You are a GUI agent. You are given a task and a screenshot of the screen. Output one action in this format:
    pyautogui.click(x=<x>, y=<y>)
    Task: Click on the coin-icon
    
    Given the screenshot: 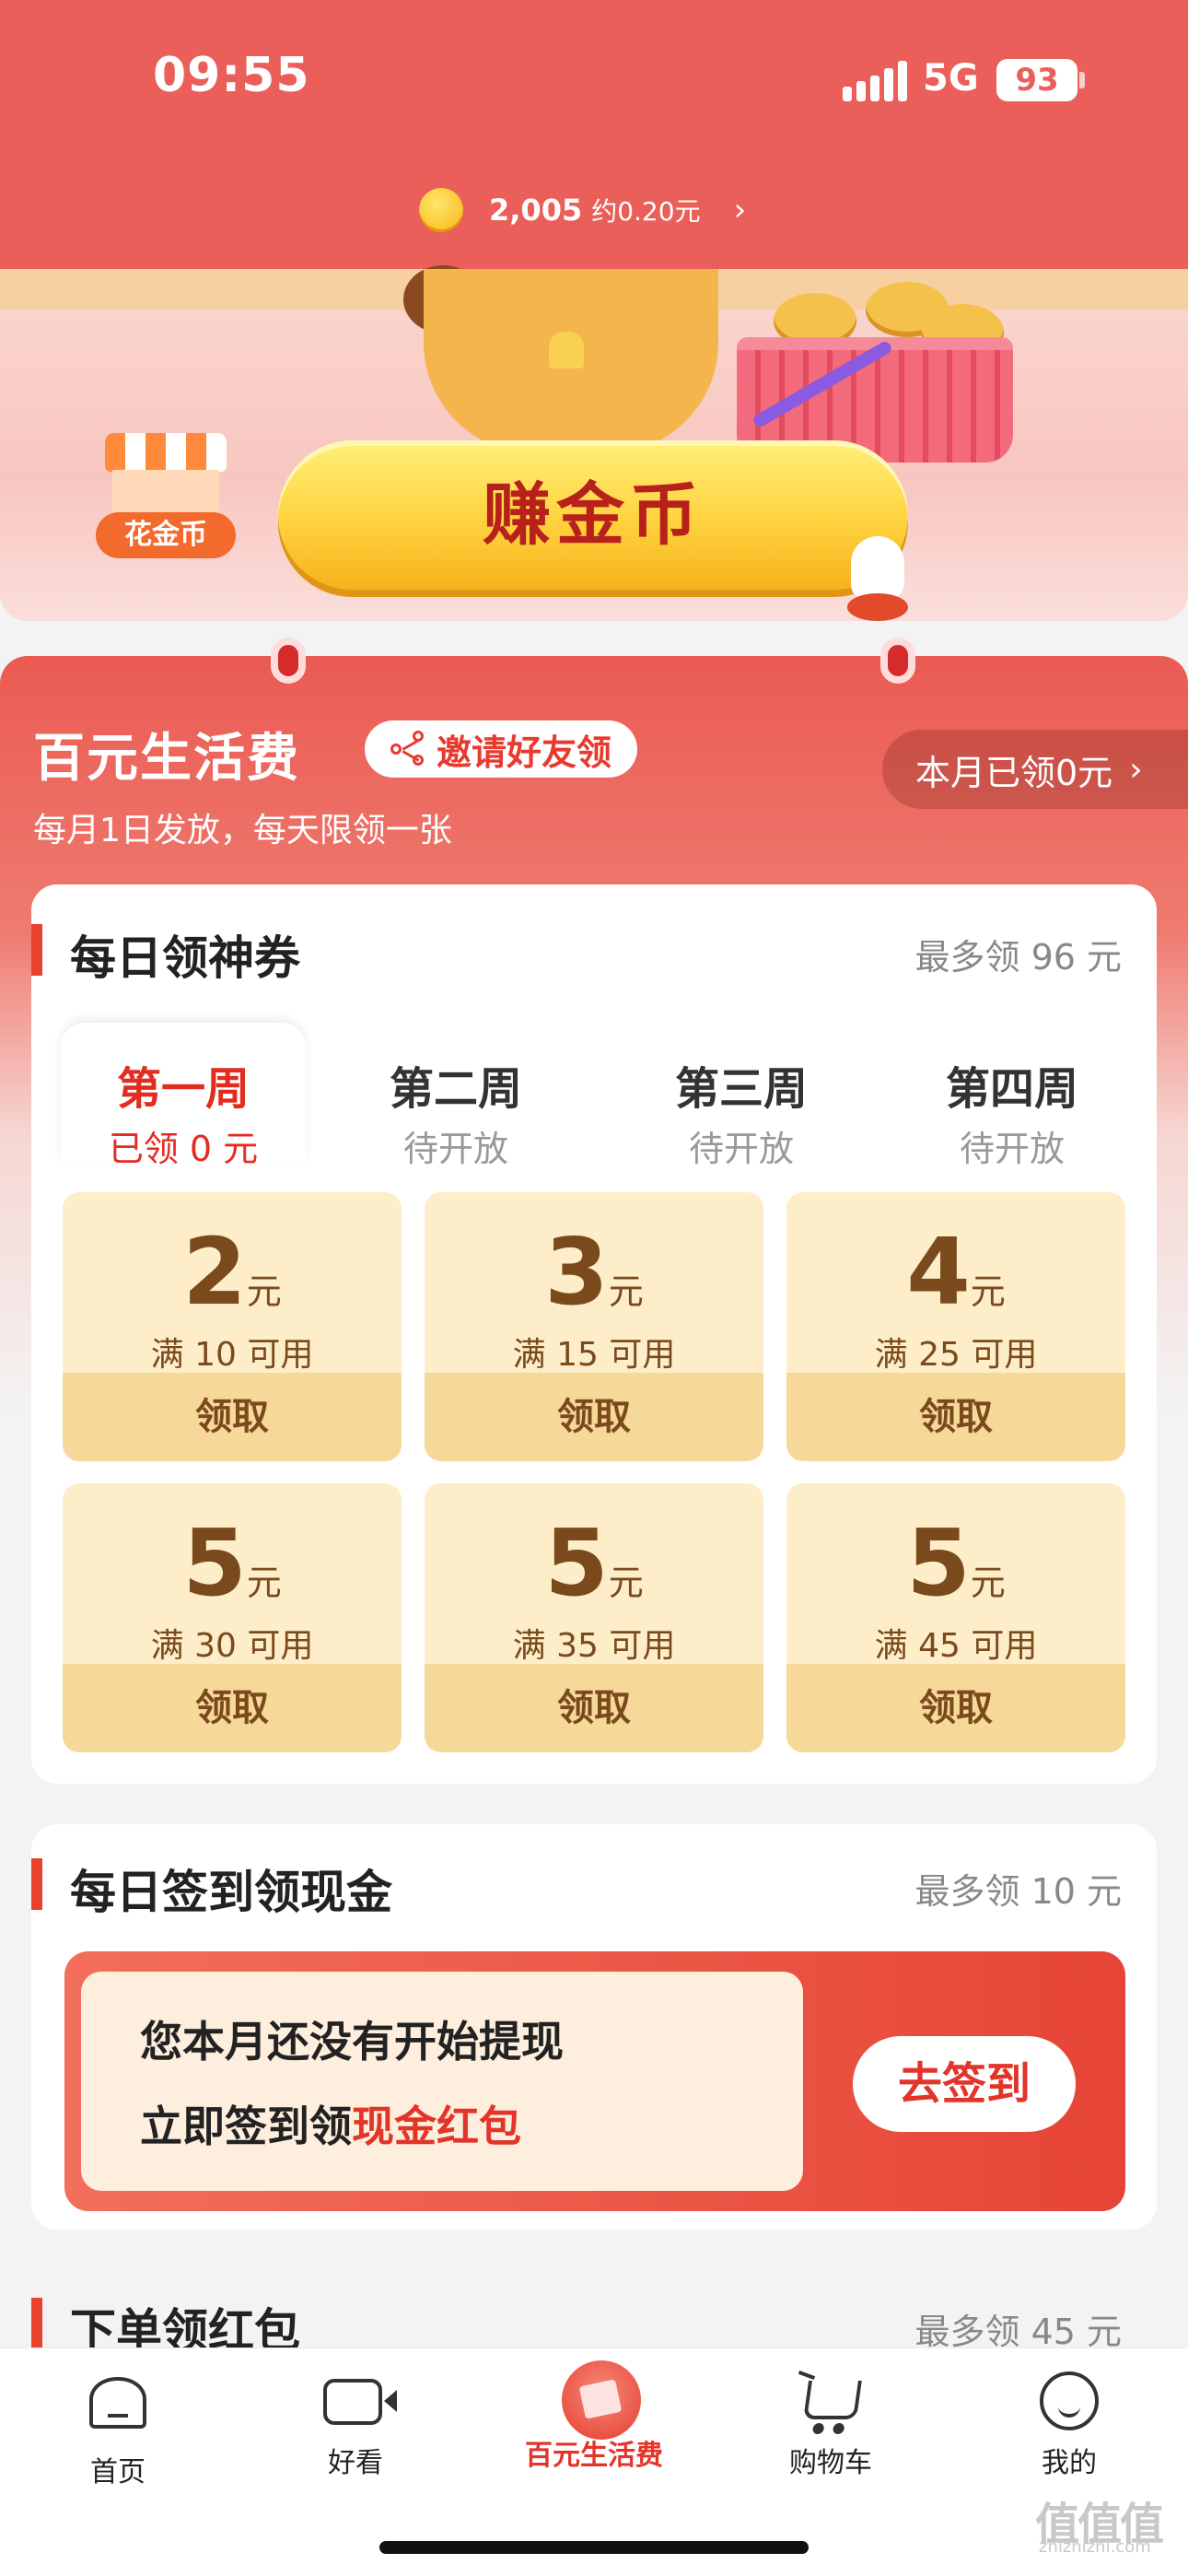 What is the action you would take?
    pyautogui.click(x=441, y=210)
    